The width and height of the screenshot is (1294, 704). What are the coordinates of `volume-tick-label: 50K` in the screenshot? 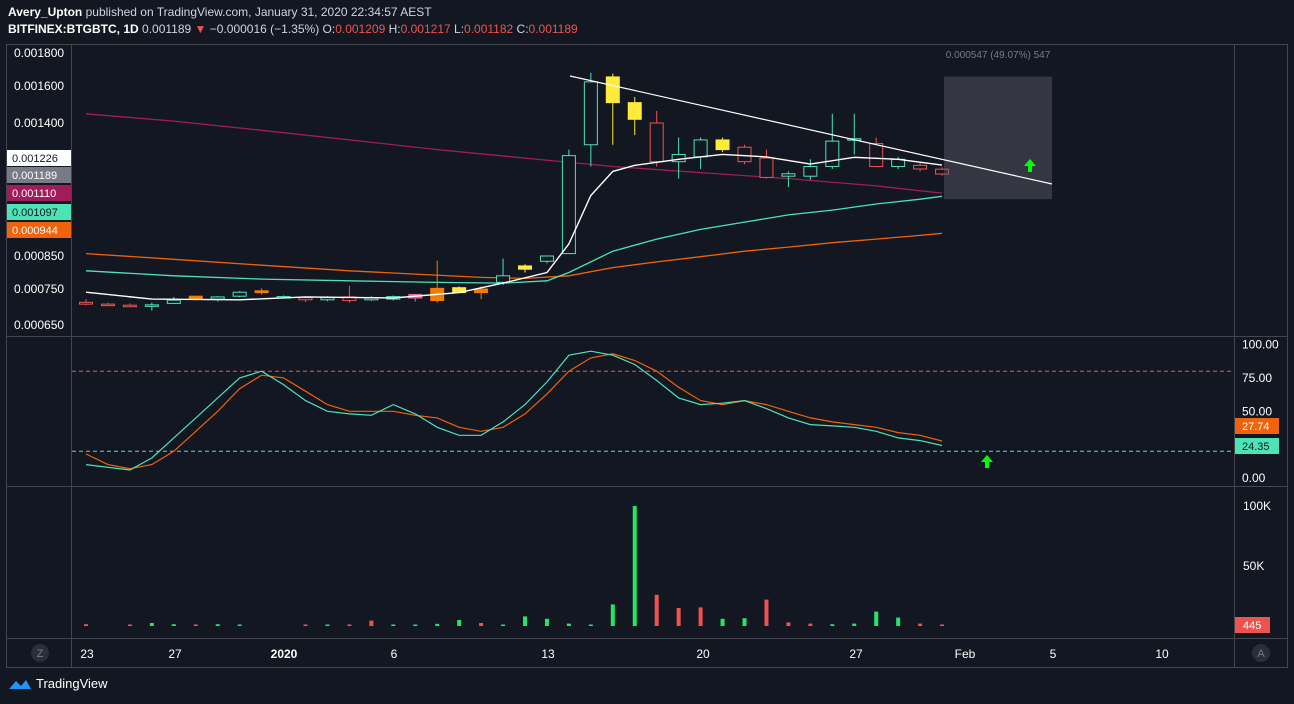 It's located at (1253, 566).